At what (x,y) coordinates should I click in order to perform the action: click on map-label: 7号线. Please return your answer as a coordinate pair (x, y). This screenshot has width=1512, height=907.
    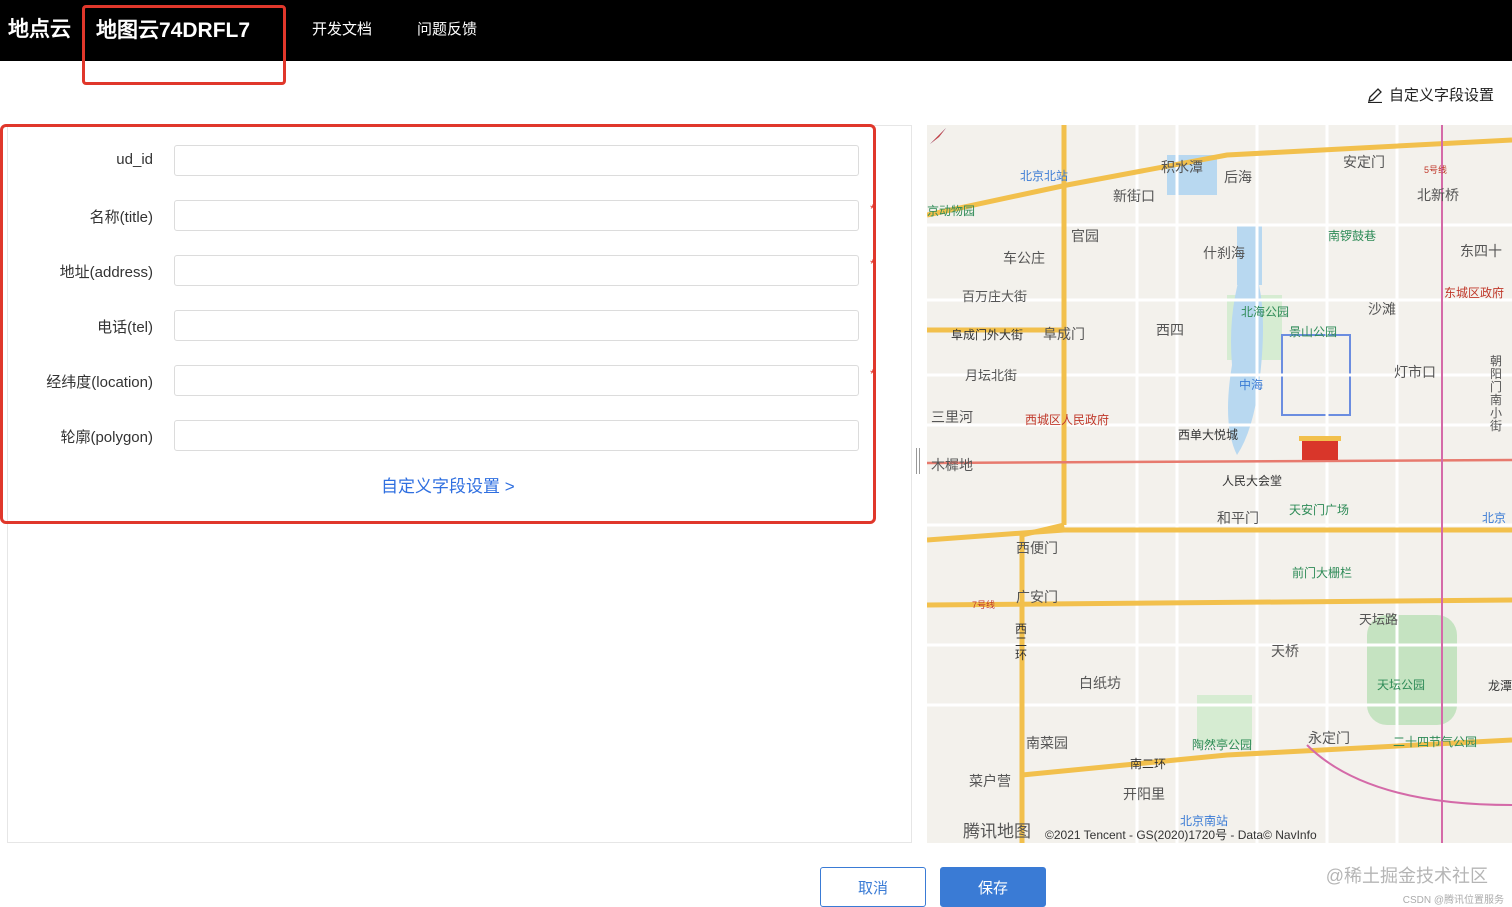
    Looking at the image, I should click on (984, 605).